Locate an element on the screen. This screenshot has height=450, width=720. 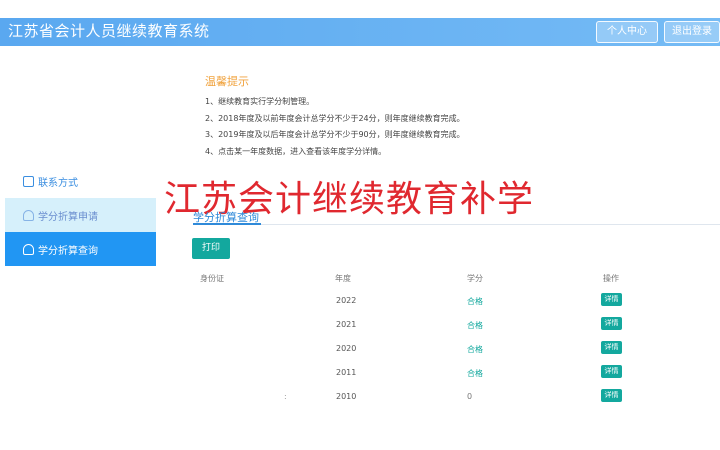
personal-center-button: 个人中心 is located at coordinates (627, 32).